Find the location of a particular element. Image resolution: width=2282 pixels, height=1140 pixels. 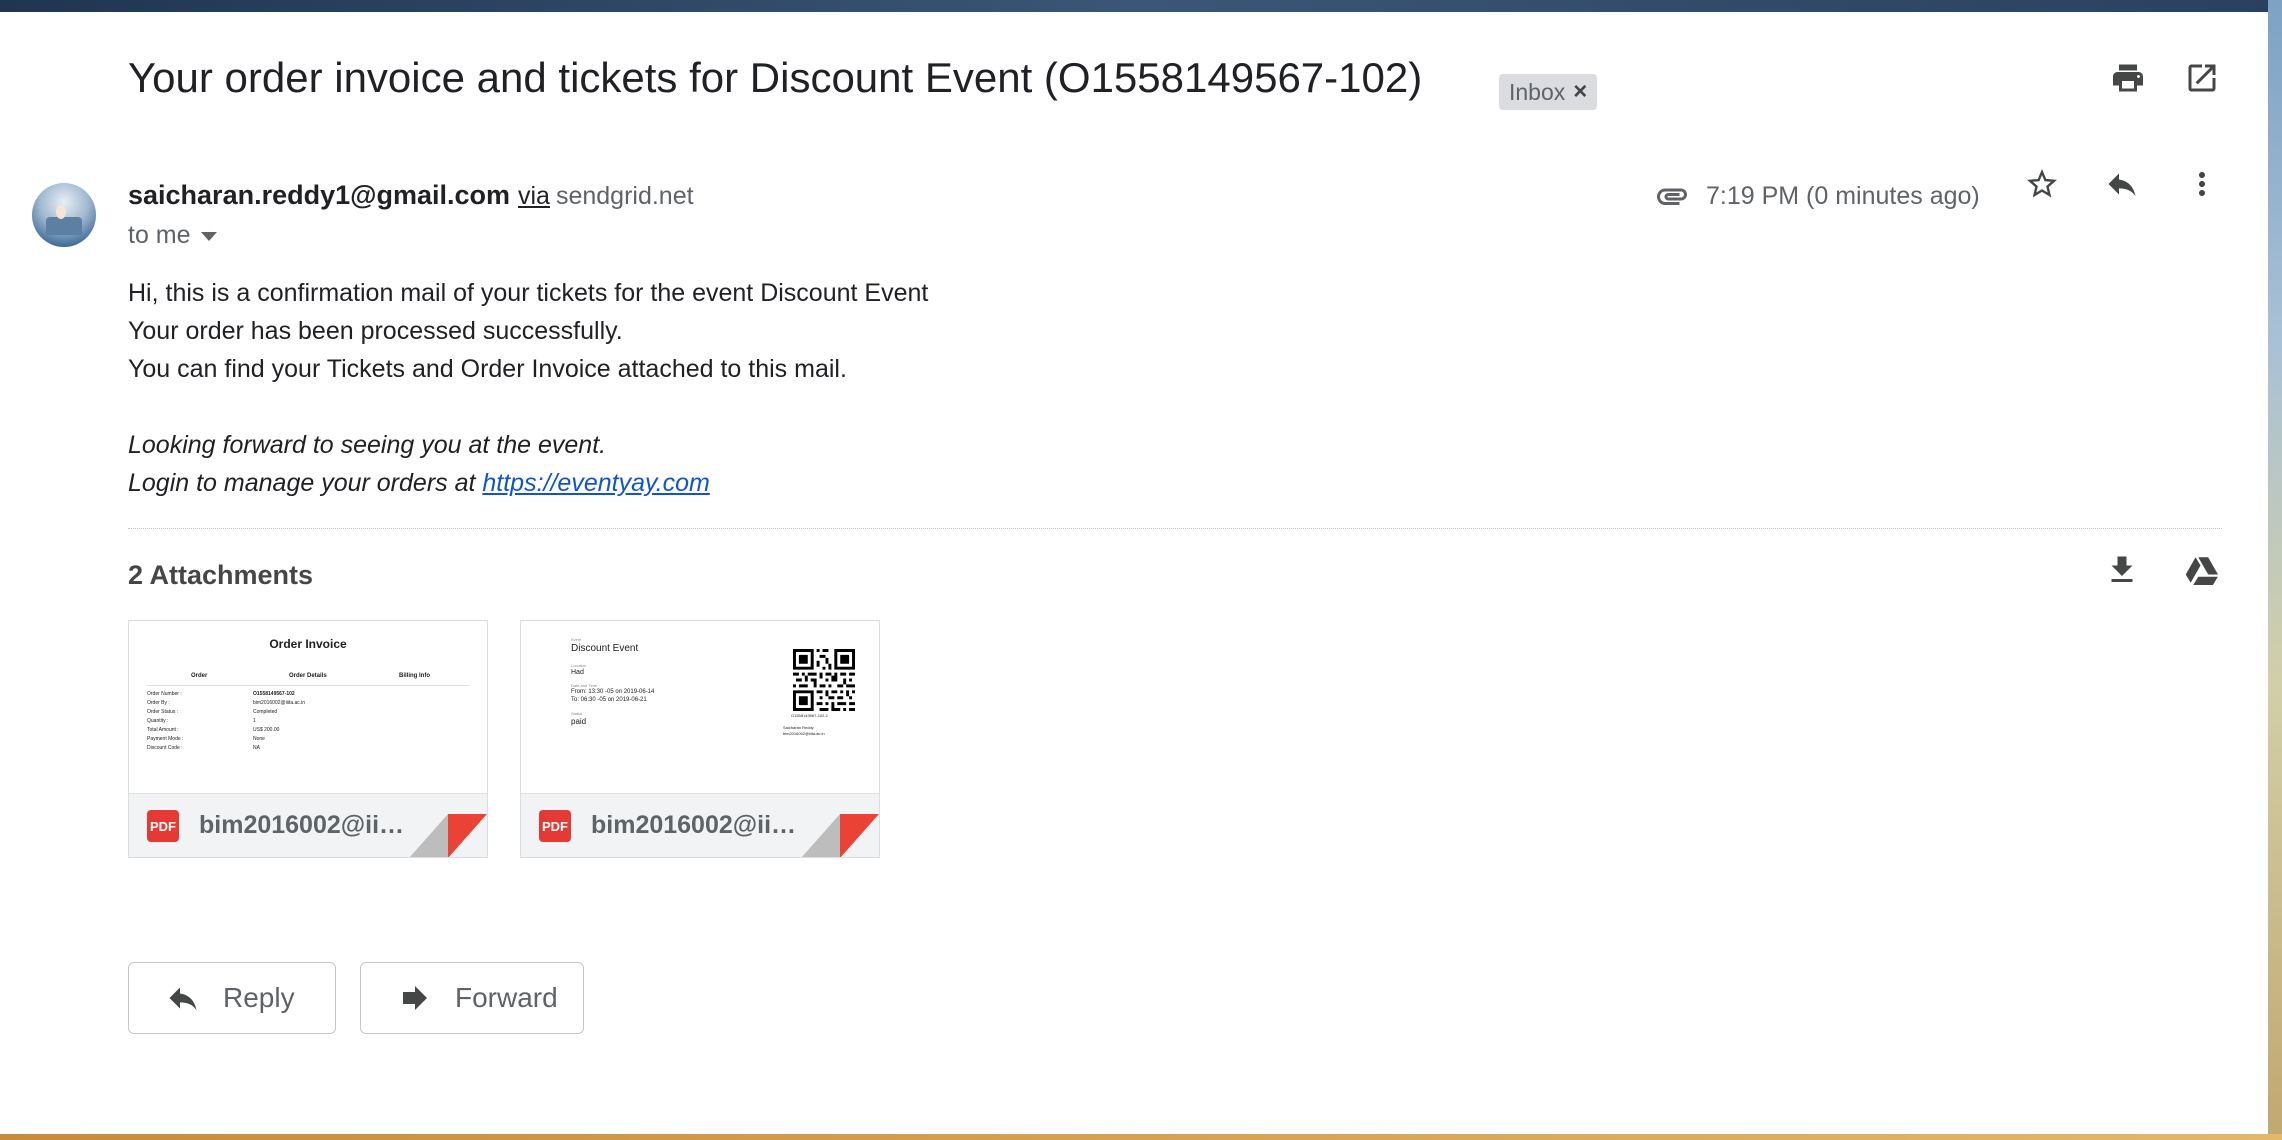

desktop-background-right is located at coordinates (2275, 570).